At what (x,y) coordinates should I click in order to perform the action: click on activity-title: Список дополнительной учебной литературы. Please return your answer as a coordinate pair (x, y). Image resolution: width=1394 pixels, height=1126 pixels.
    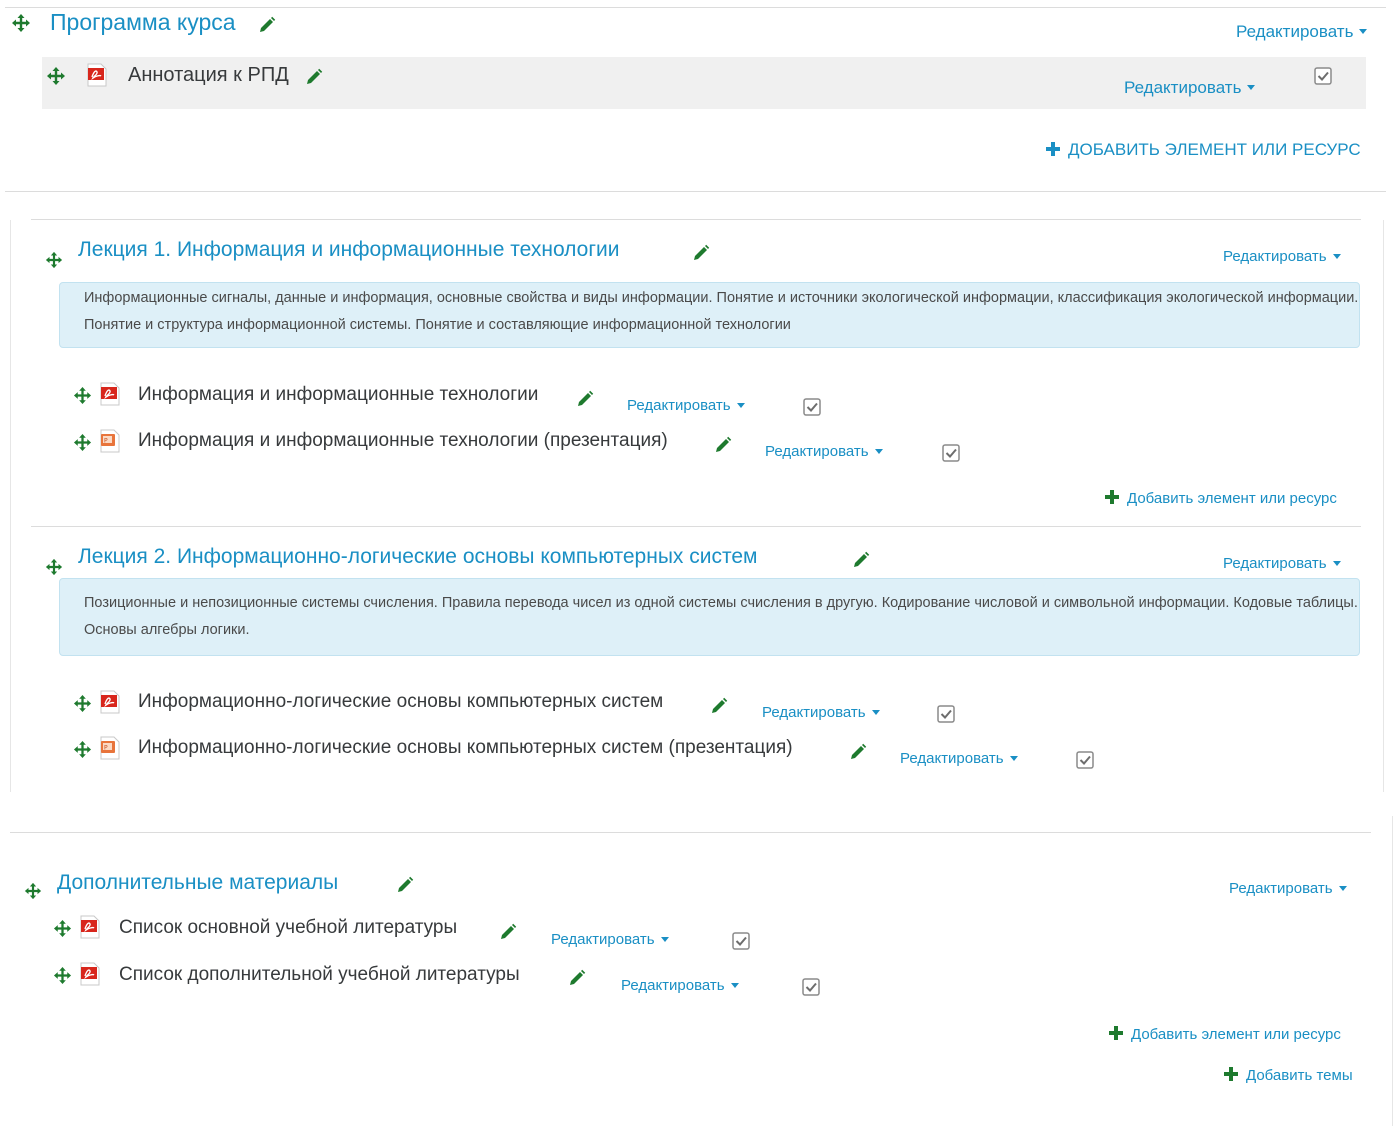
    Looking at the image, I should click on (319, 975).